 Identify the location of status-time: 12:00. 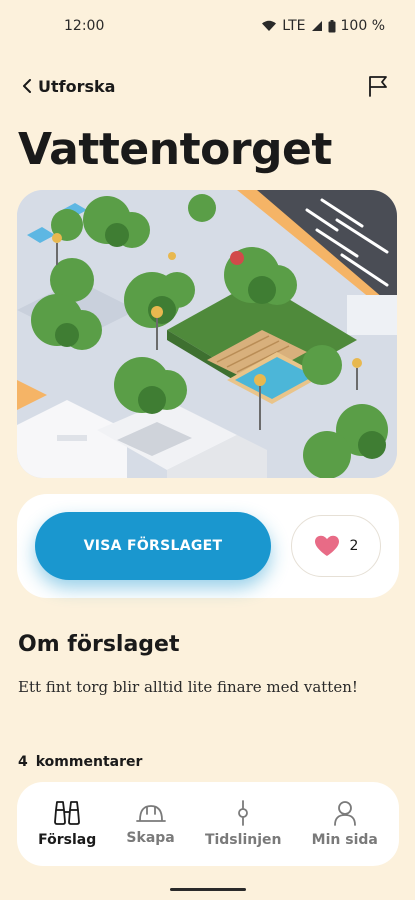
(84, 26).